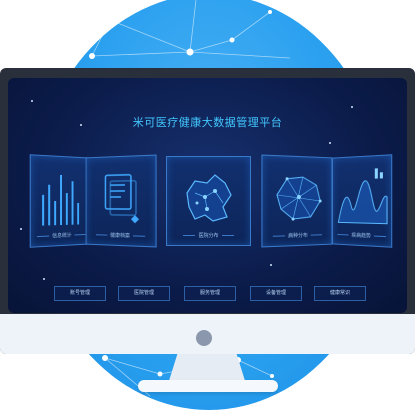 This screenshot has width=415, height=410. What do you see at coordinates (61, 236) in the screenshot?
I see `card-label: 信息统计` at bounding box center [61, 236].